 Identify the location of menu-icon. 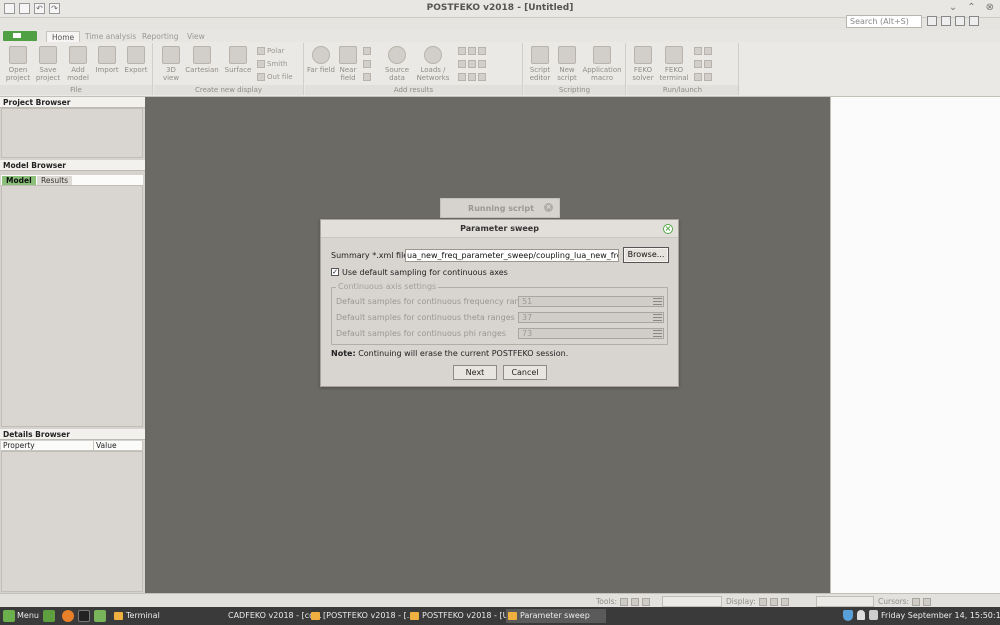
(9, 616).